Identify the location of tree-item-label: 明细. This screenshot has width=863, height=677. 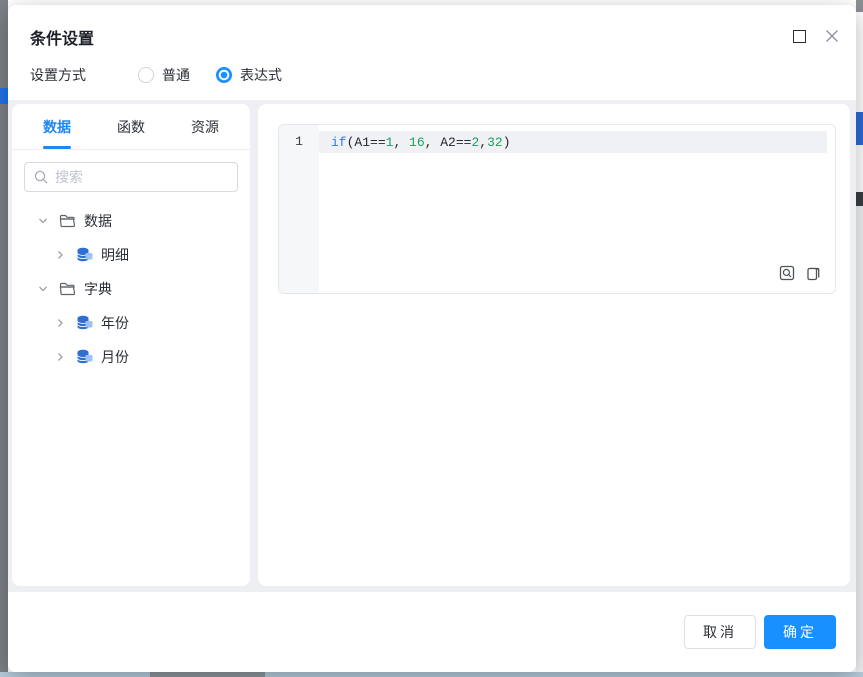
(115, 255).